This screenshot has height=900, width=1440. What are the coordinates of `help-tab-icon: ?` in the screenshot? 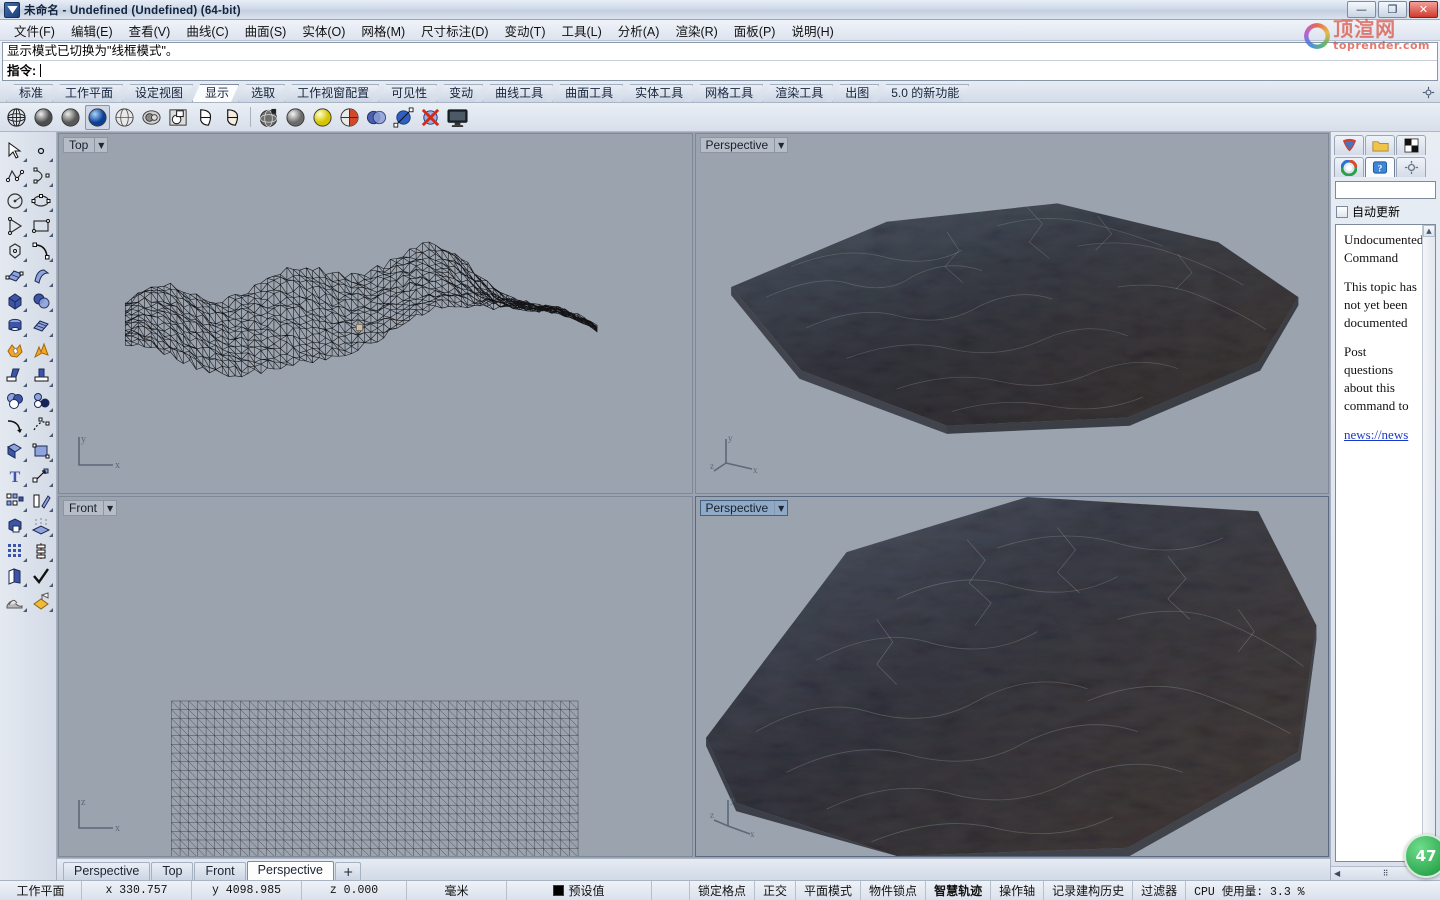 It's located at (1380, 167).